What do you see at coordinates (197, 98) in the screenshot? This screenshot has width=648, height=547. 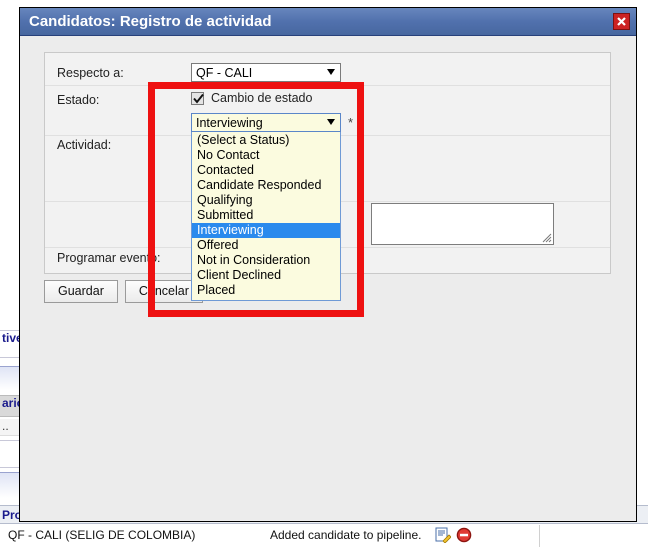 I see `cambio-de-estado-checkbox` at bounding box center [197, 98].